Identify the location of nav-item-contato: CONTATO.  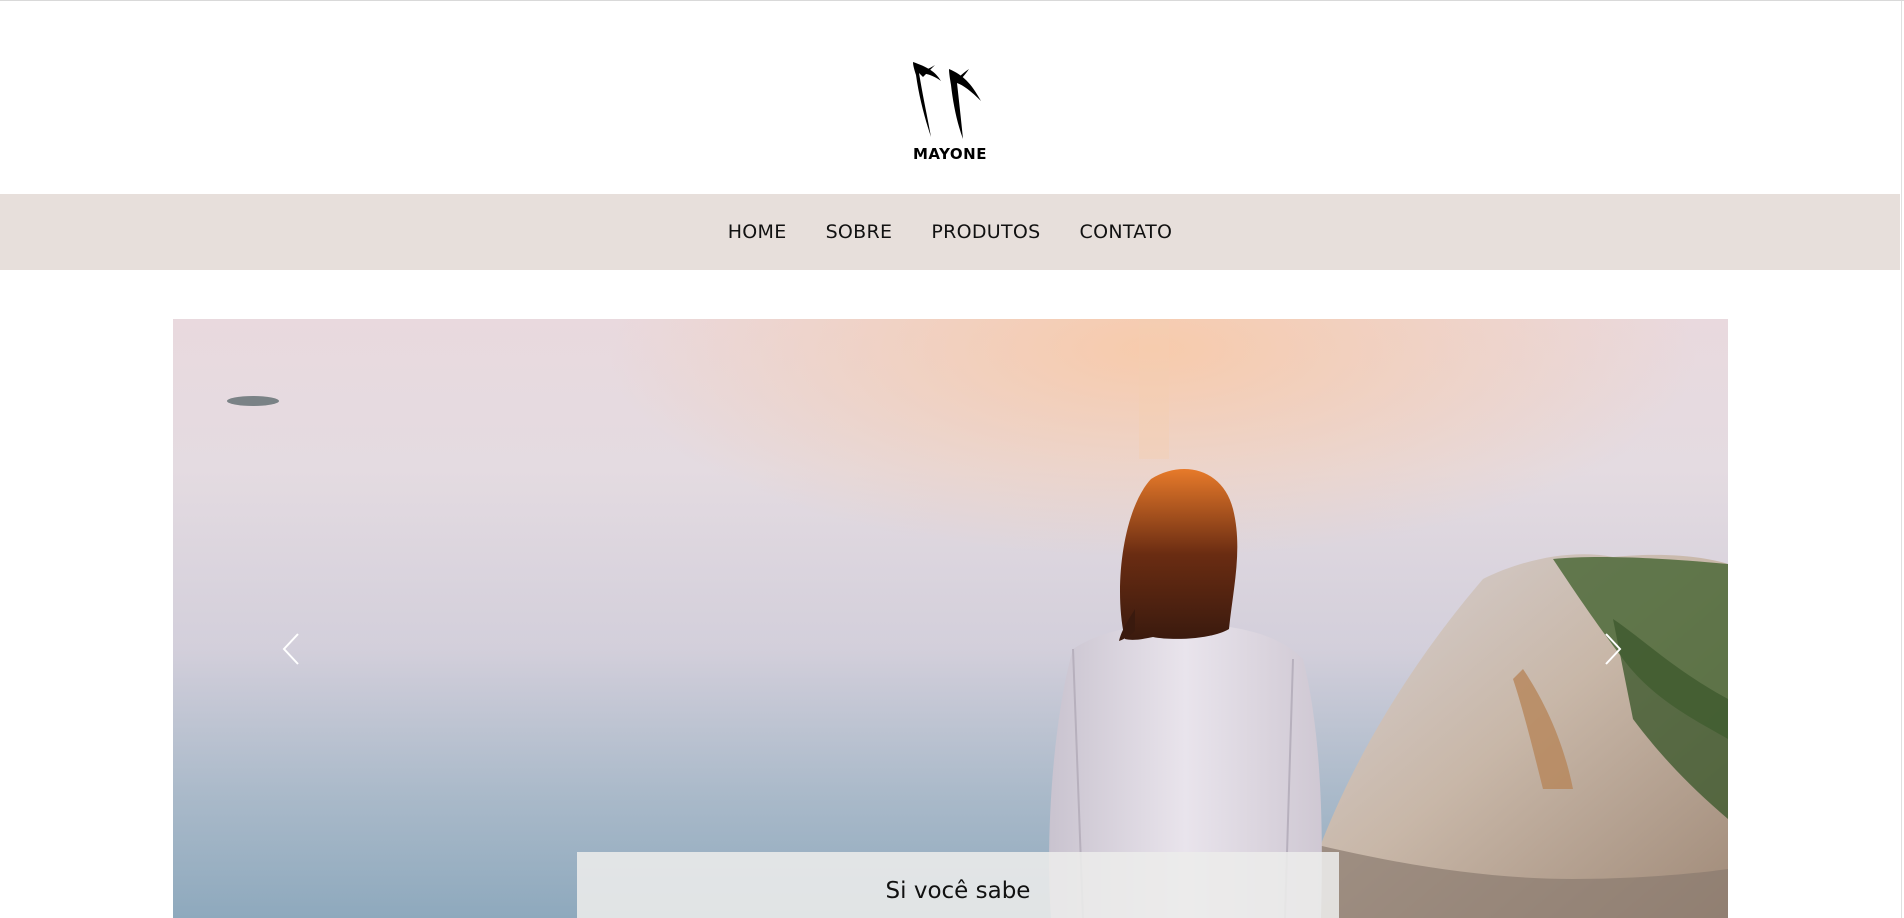
(1126, 232).